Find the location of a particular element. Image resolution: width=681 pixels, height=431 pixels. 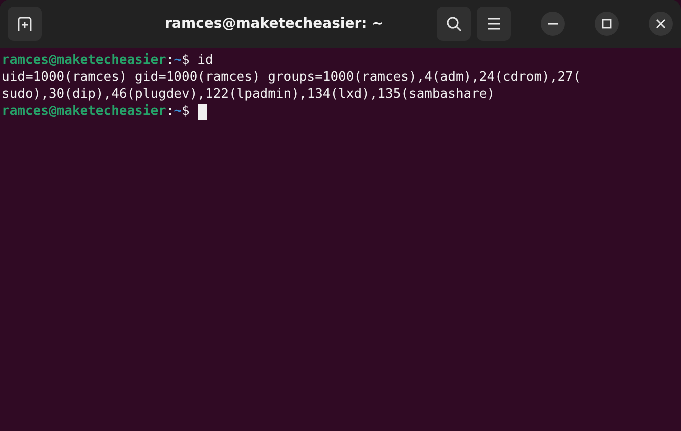

maximize-icon is located at coordinates (607, 24).